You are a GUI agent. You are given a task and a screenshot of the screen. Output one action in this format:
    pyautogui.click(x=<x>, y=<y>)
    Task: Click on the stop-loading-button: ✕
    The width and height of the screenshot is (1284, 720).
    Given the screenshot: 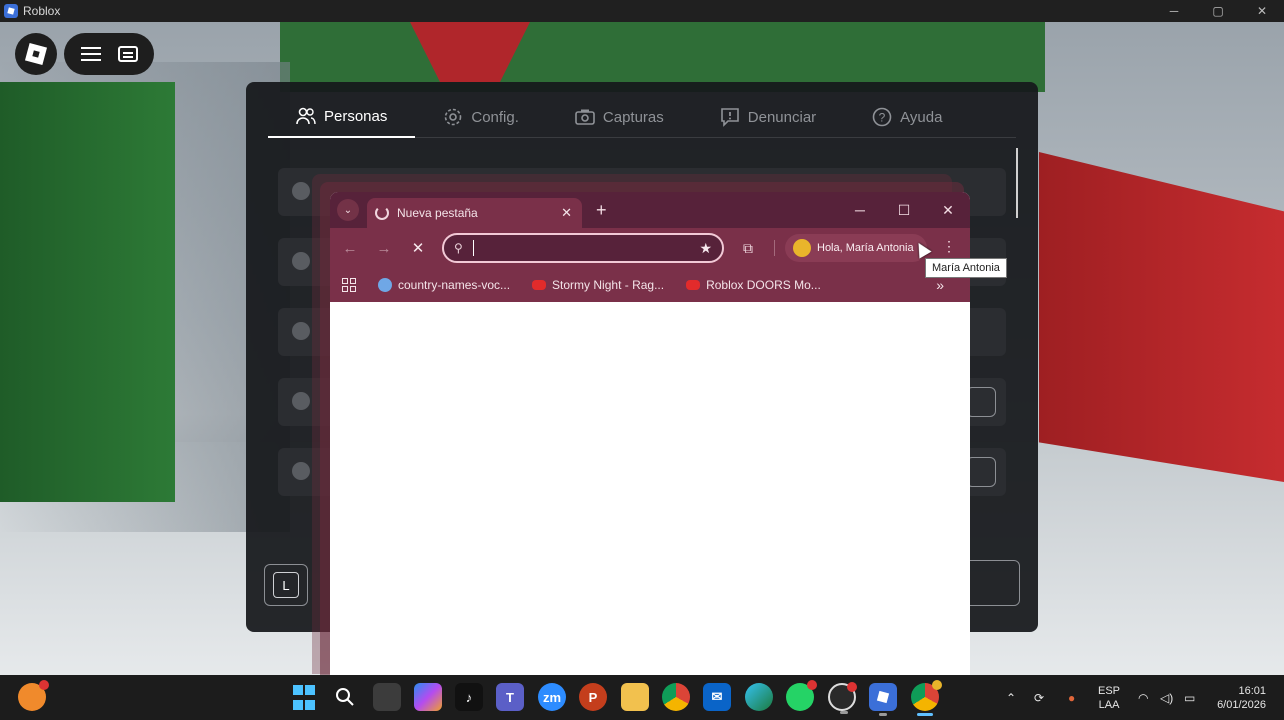 What is the action you would take?
    pyautogui.click(x=418, y=248)
    